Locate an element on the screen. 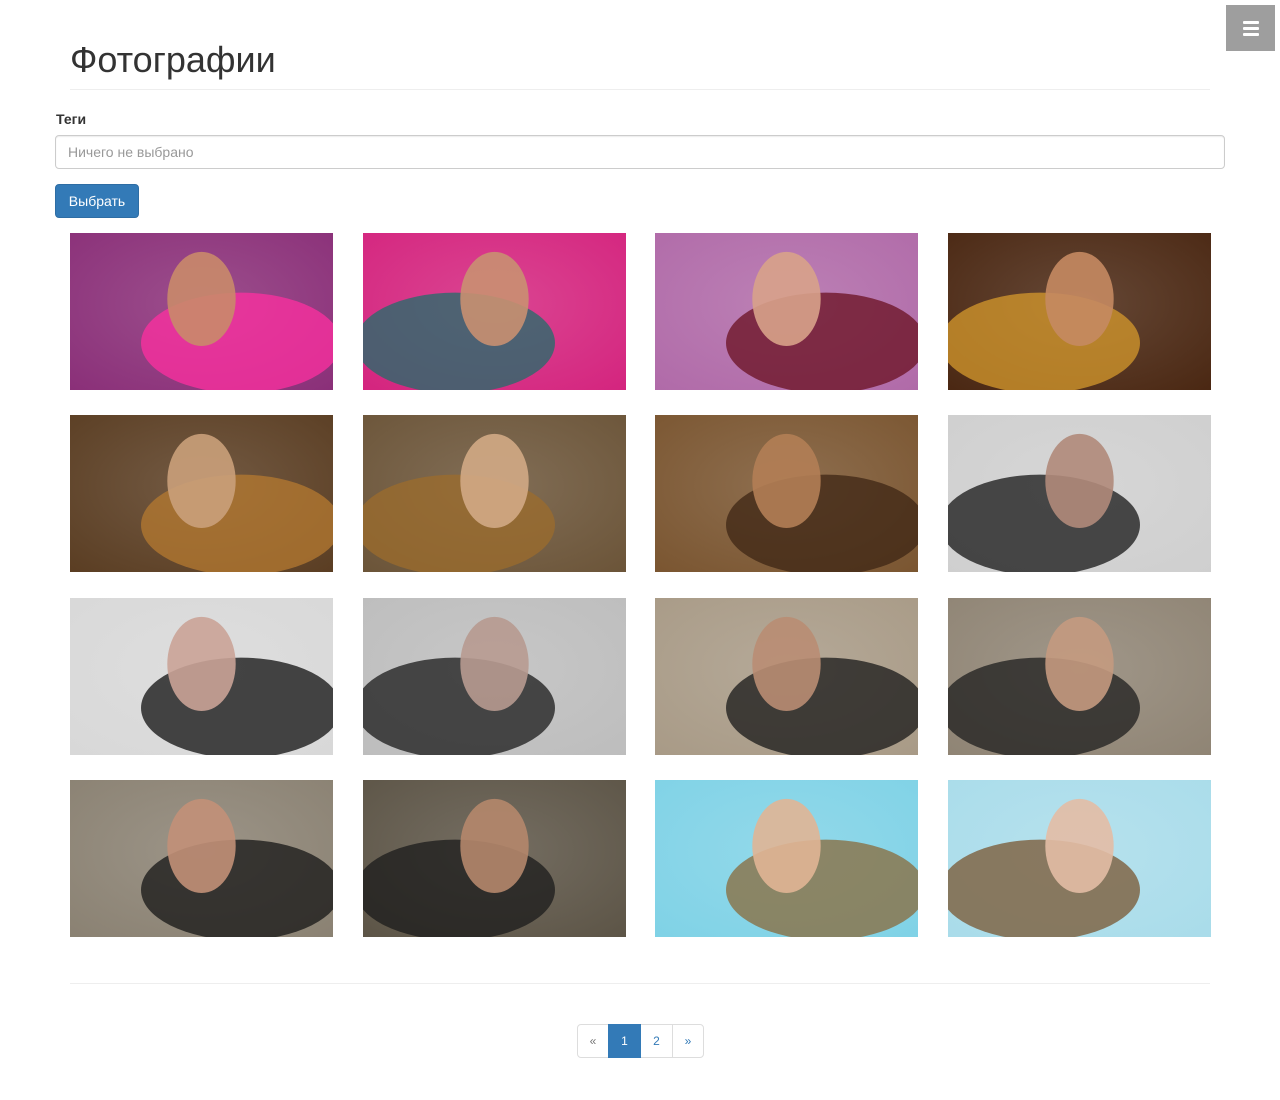  hamburger-icon is located at coordinates (1250, 28).